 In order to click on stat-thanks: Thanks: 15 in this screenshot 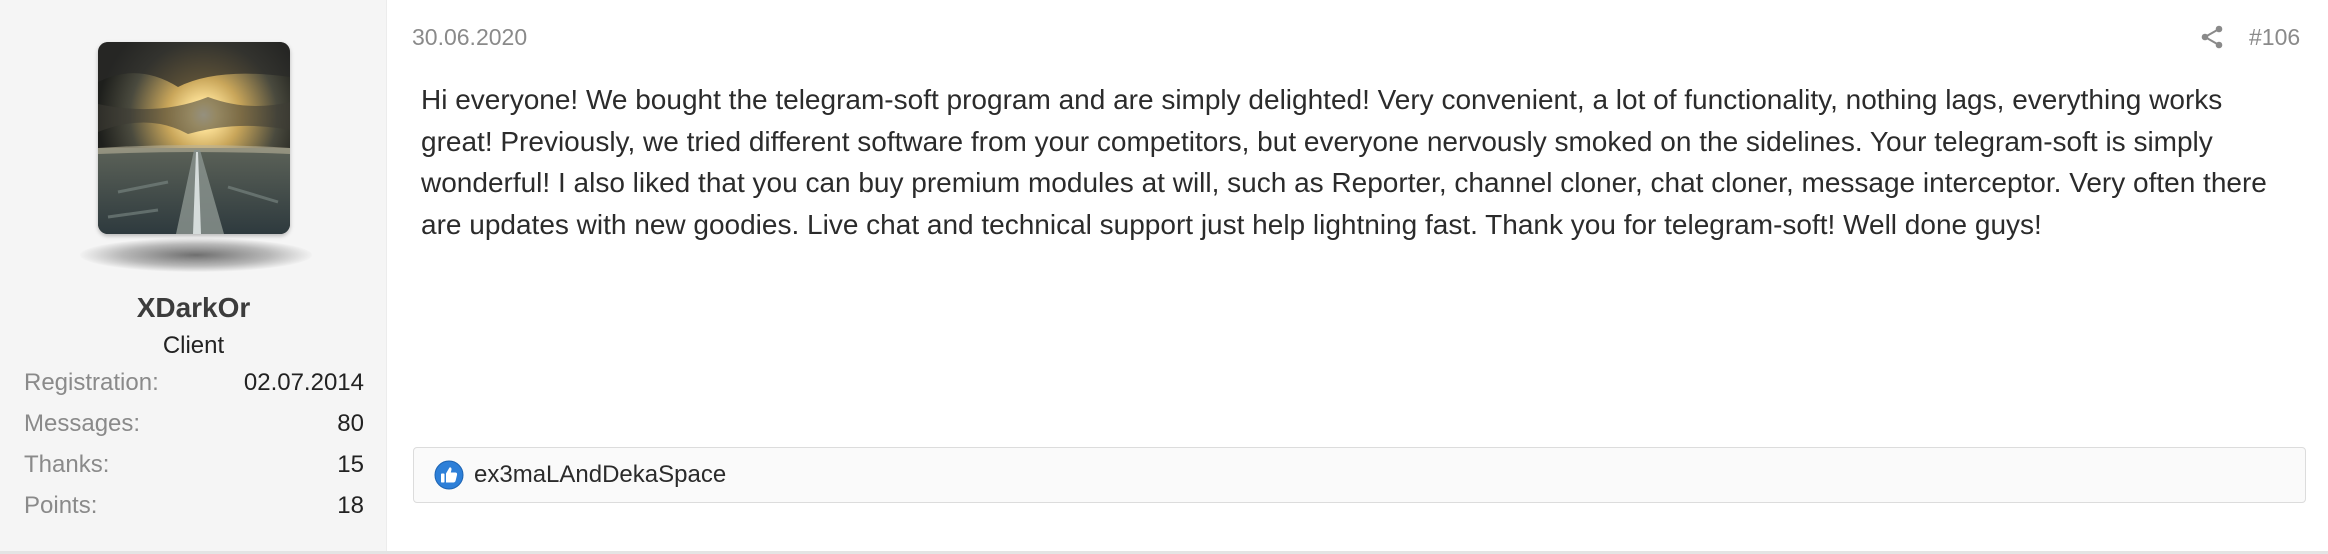, I will do `click(194, 470)`.